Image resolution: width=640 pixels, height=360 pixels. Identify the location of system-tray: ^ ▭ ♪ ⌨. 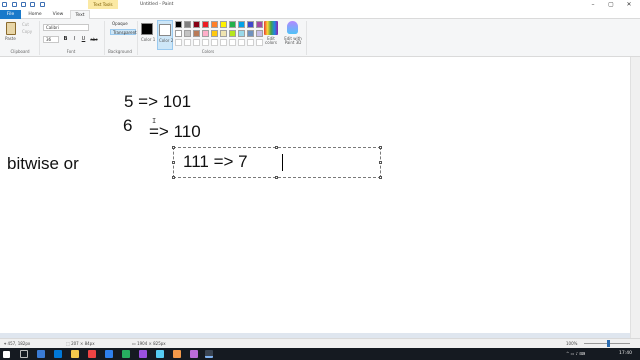
(576, 353).